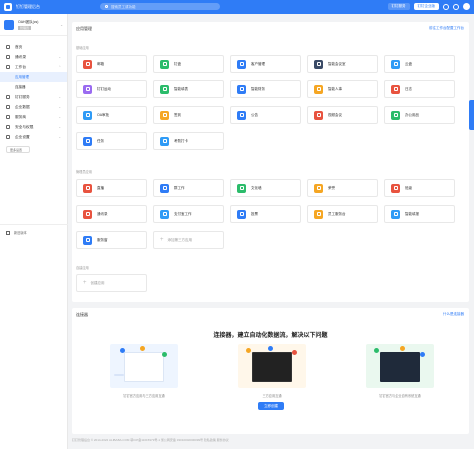  Describe the element at coordinates (272, 366) in the screenshot. I see `illustration-thirdparty` at that location.